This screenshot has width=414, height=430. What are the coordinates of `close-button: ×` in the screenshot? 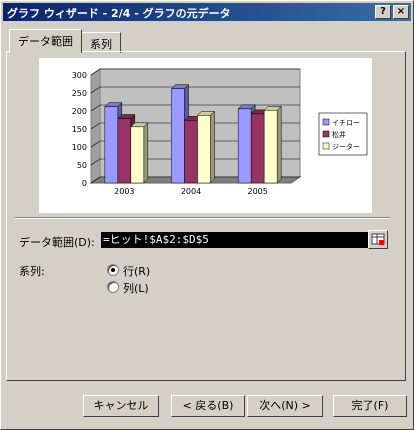 It's located at (401, 12).